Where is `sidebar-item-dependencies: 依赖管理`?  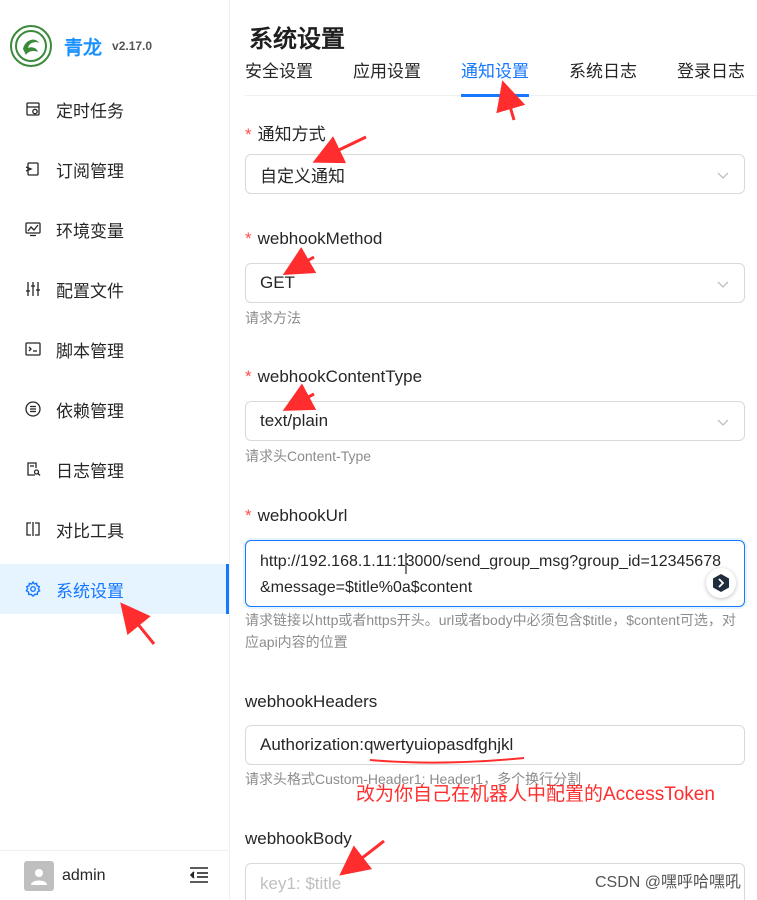
sidebar-item-dependencies: 依赖管理 is located at coordinates (114, 409).